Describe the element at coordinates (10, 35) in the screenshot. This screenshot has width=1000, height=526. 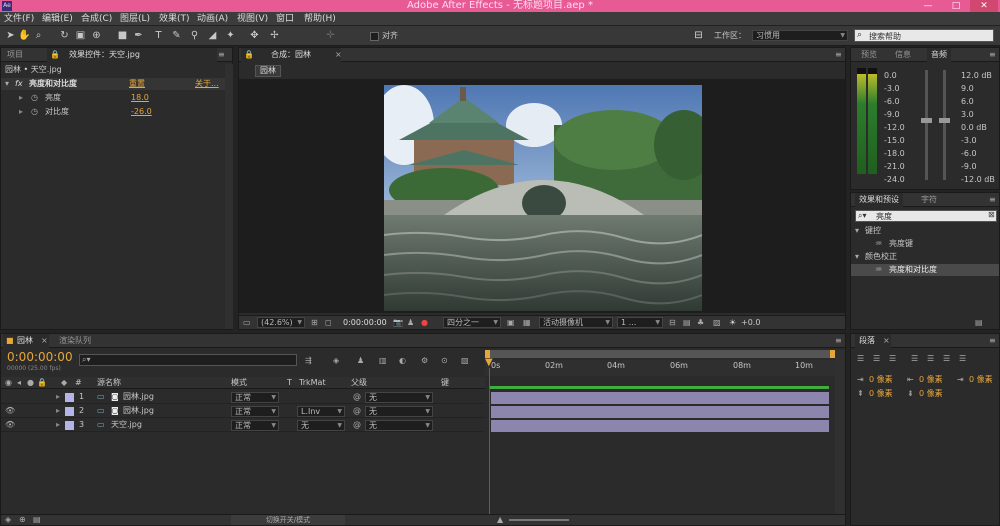
I see `selection-tool-icon: ➤` at that location.